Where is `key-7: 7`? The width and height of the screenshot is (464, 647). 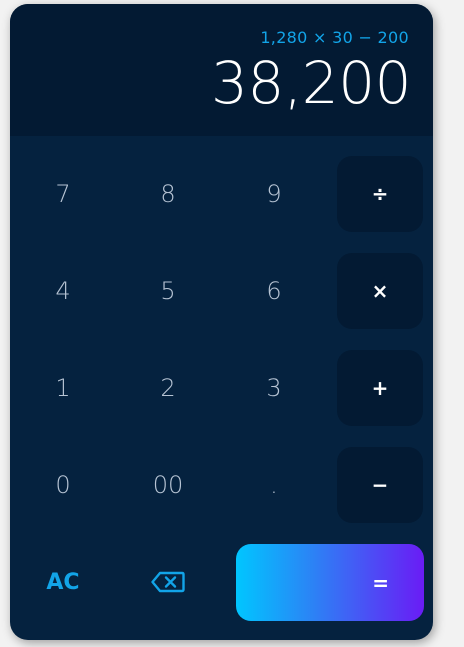 key-7: 7 is located at coordinates (63, 194).